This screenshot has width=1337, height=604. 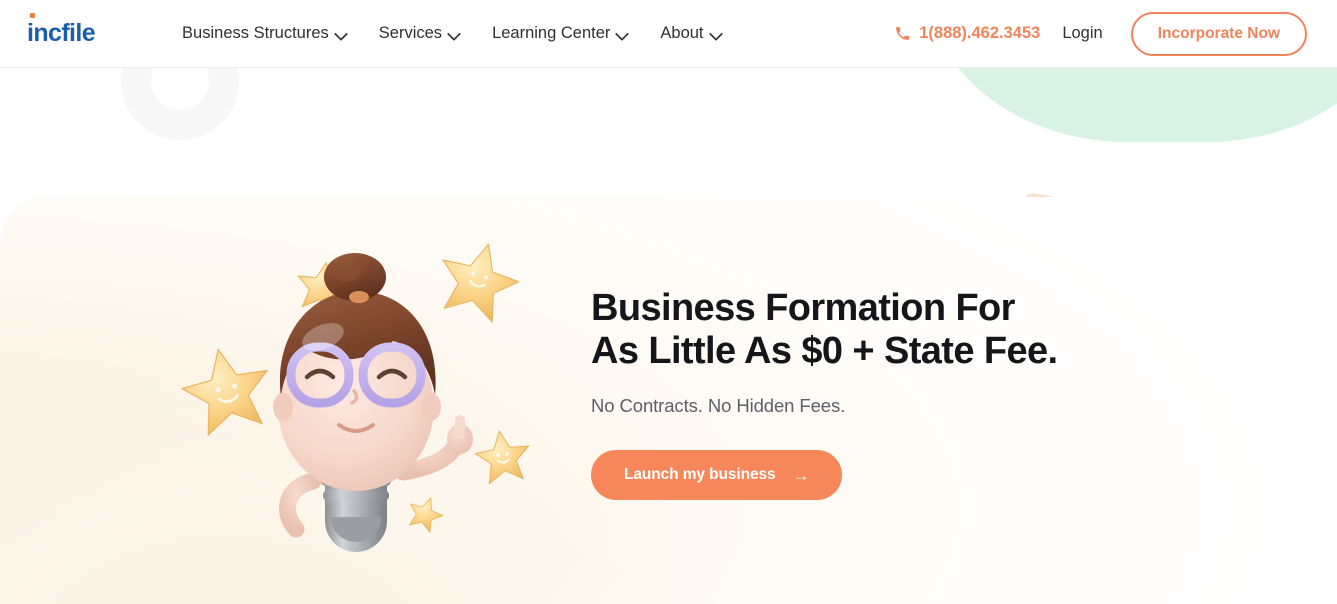 I want to click on hero-subheadline: No Contracts. No Hidden Fees., so click(x=718, y=405).